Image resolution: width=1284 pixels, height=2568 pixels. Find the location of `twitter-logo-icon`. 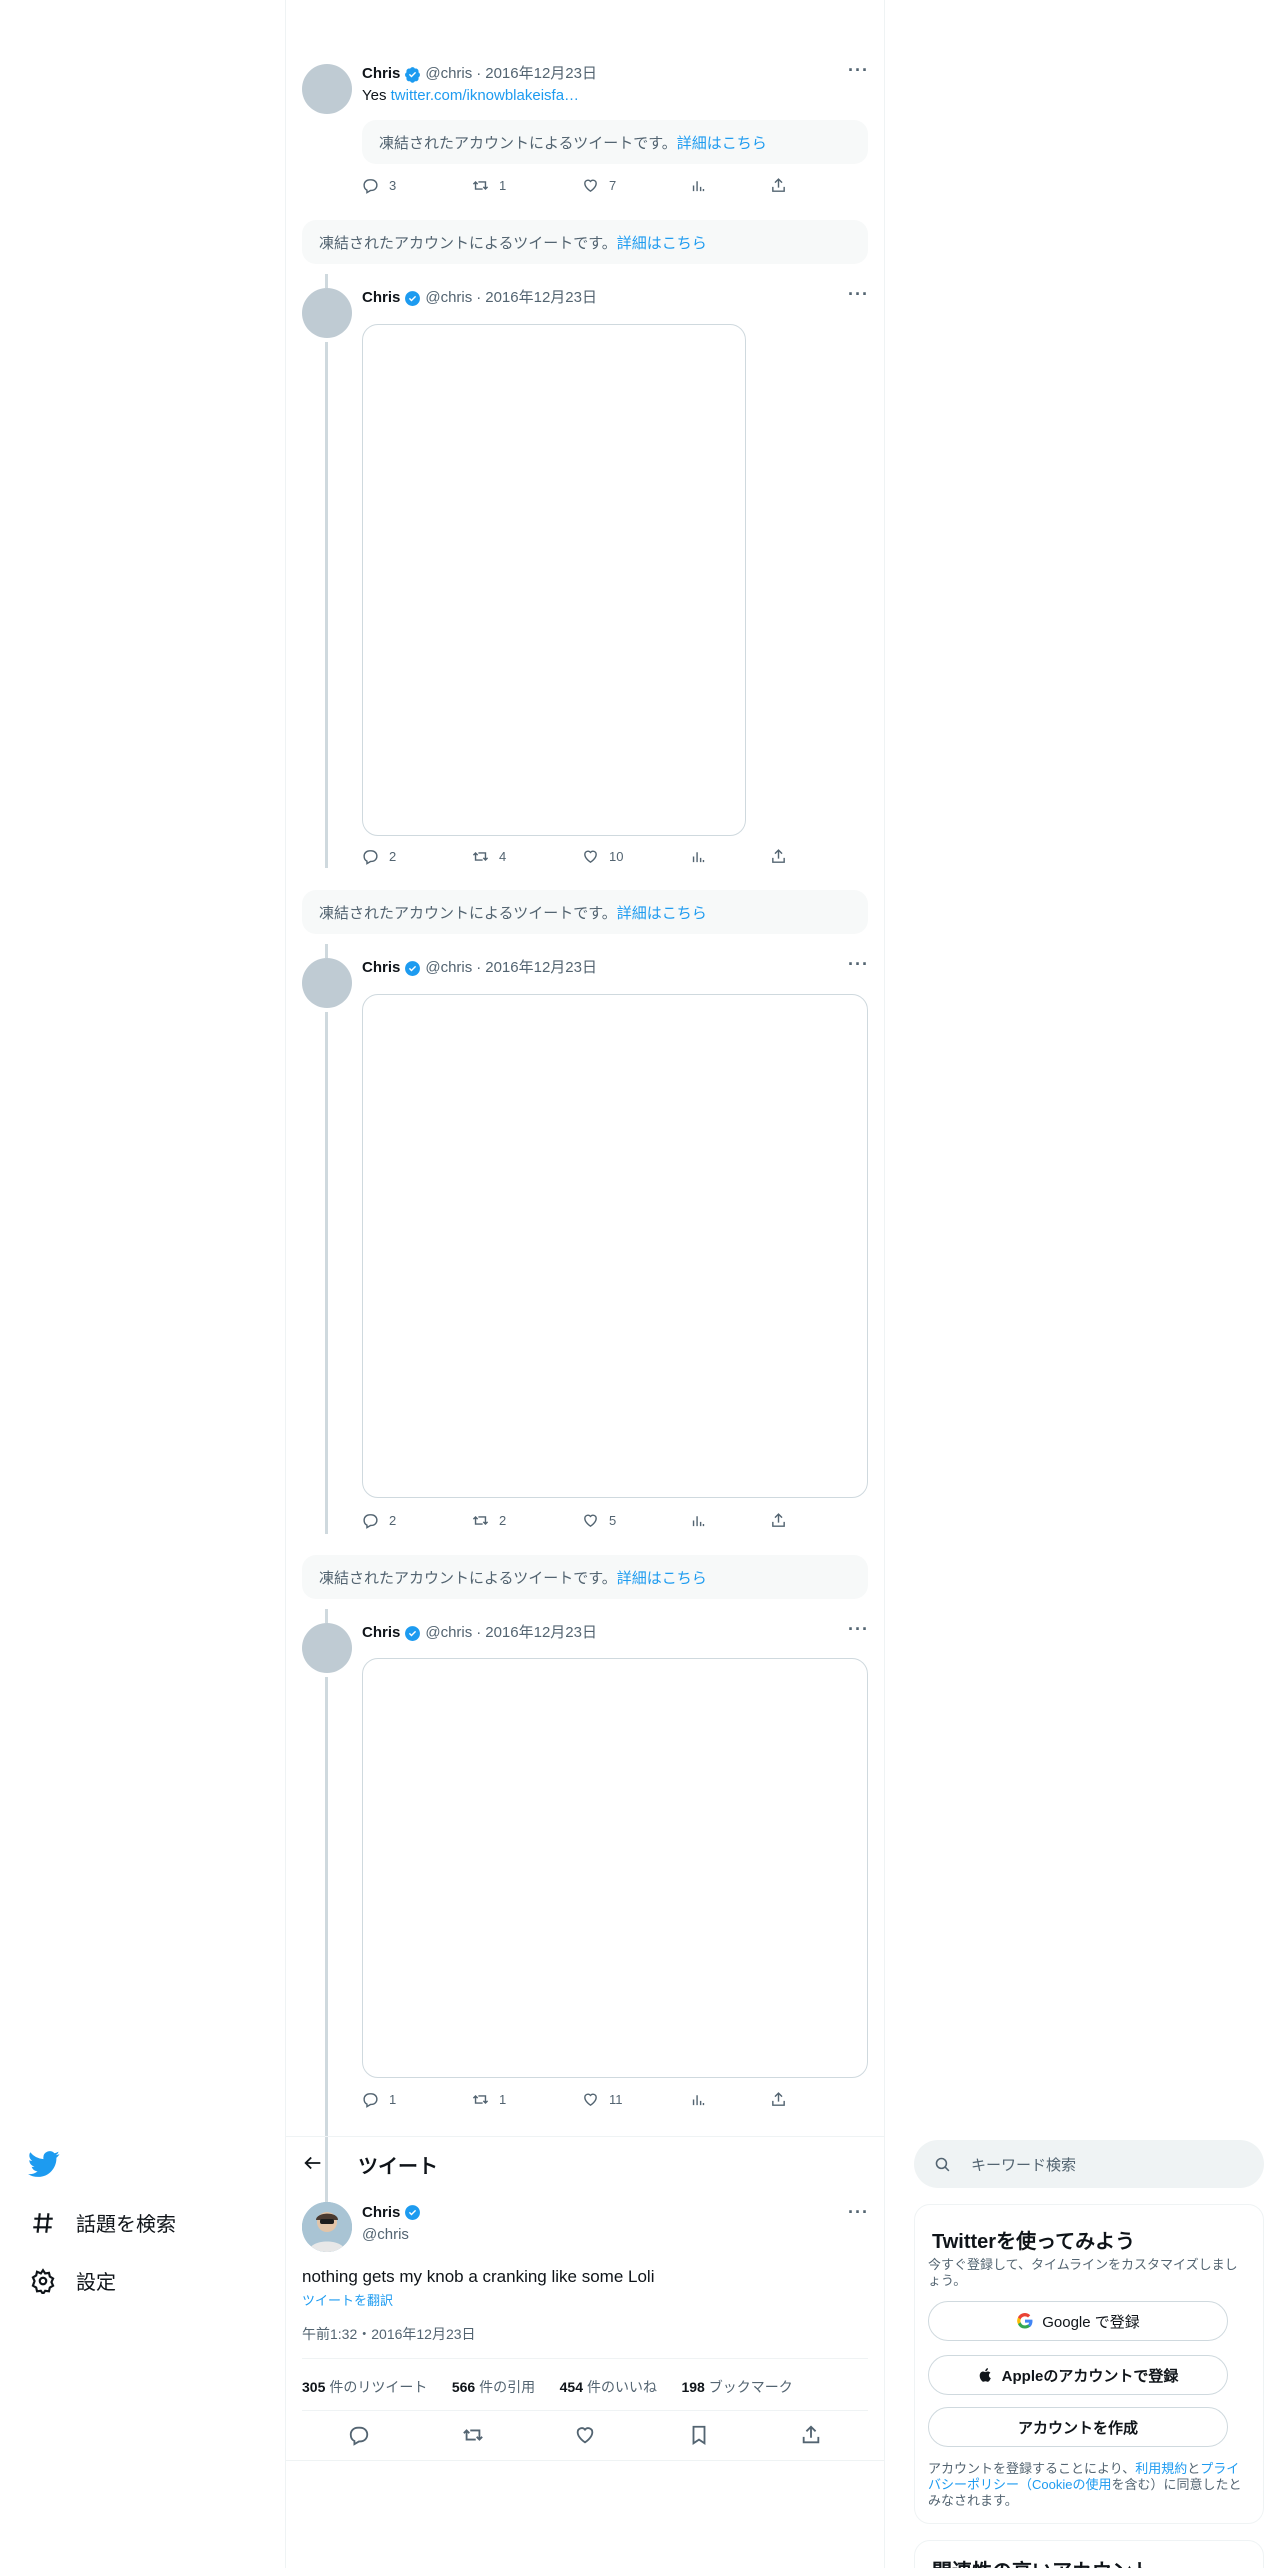

twitter-logo-icon is located at coordinates (44, 2166).